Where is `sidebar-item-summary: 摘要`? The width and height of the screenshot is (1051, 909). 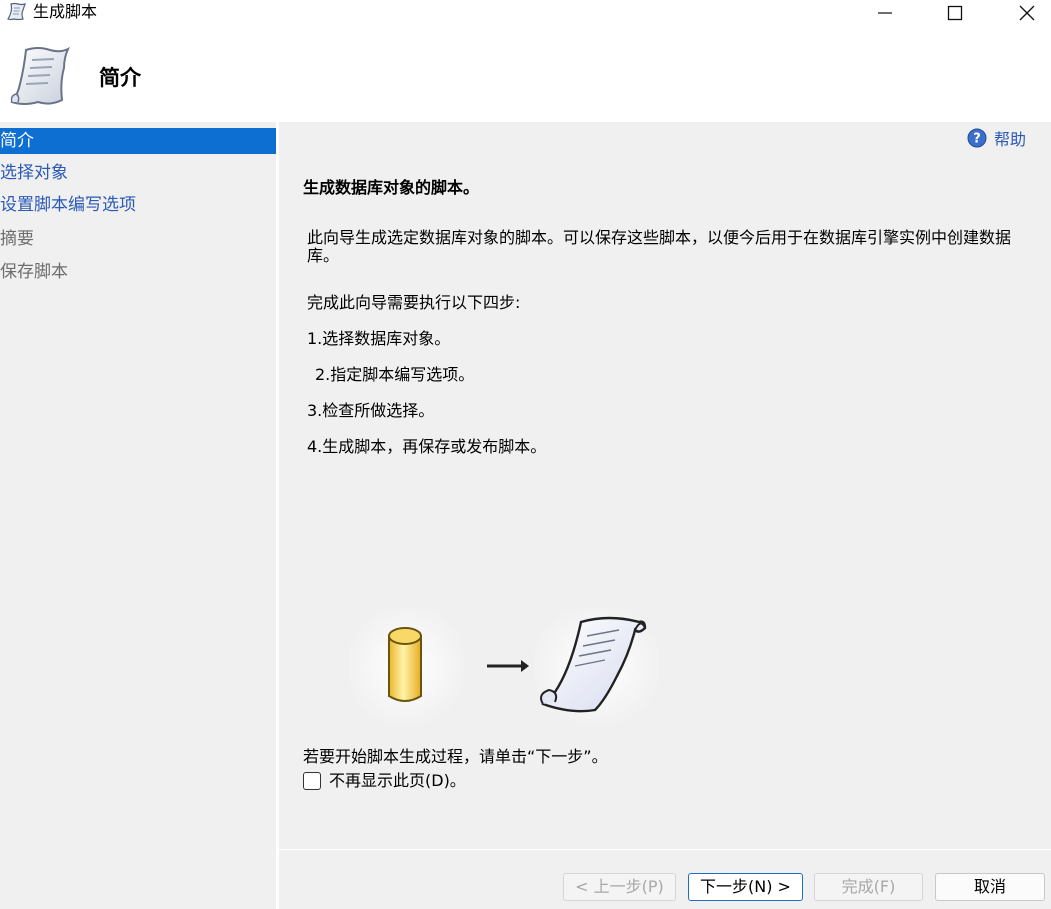 sidebar-item-summary: 摘要 is located at coordinates (17, 239).